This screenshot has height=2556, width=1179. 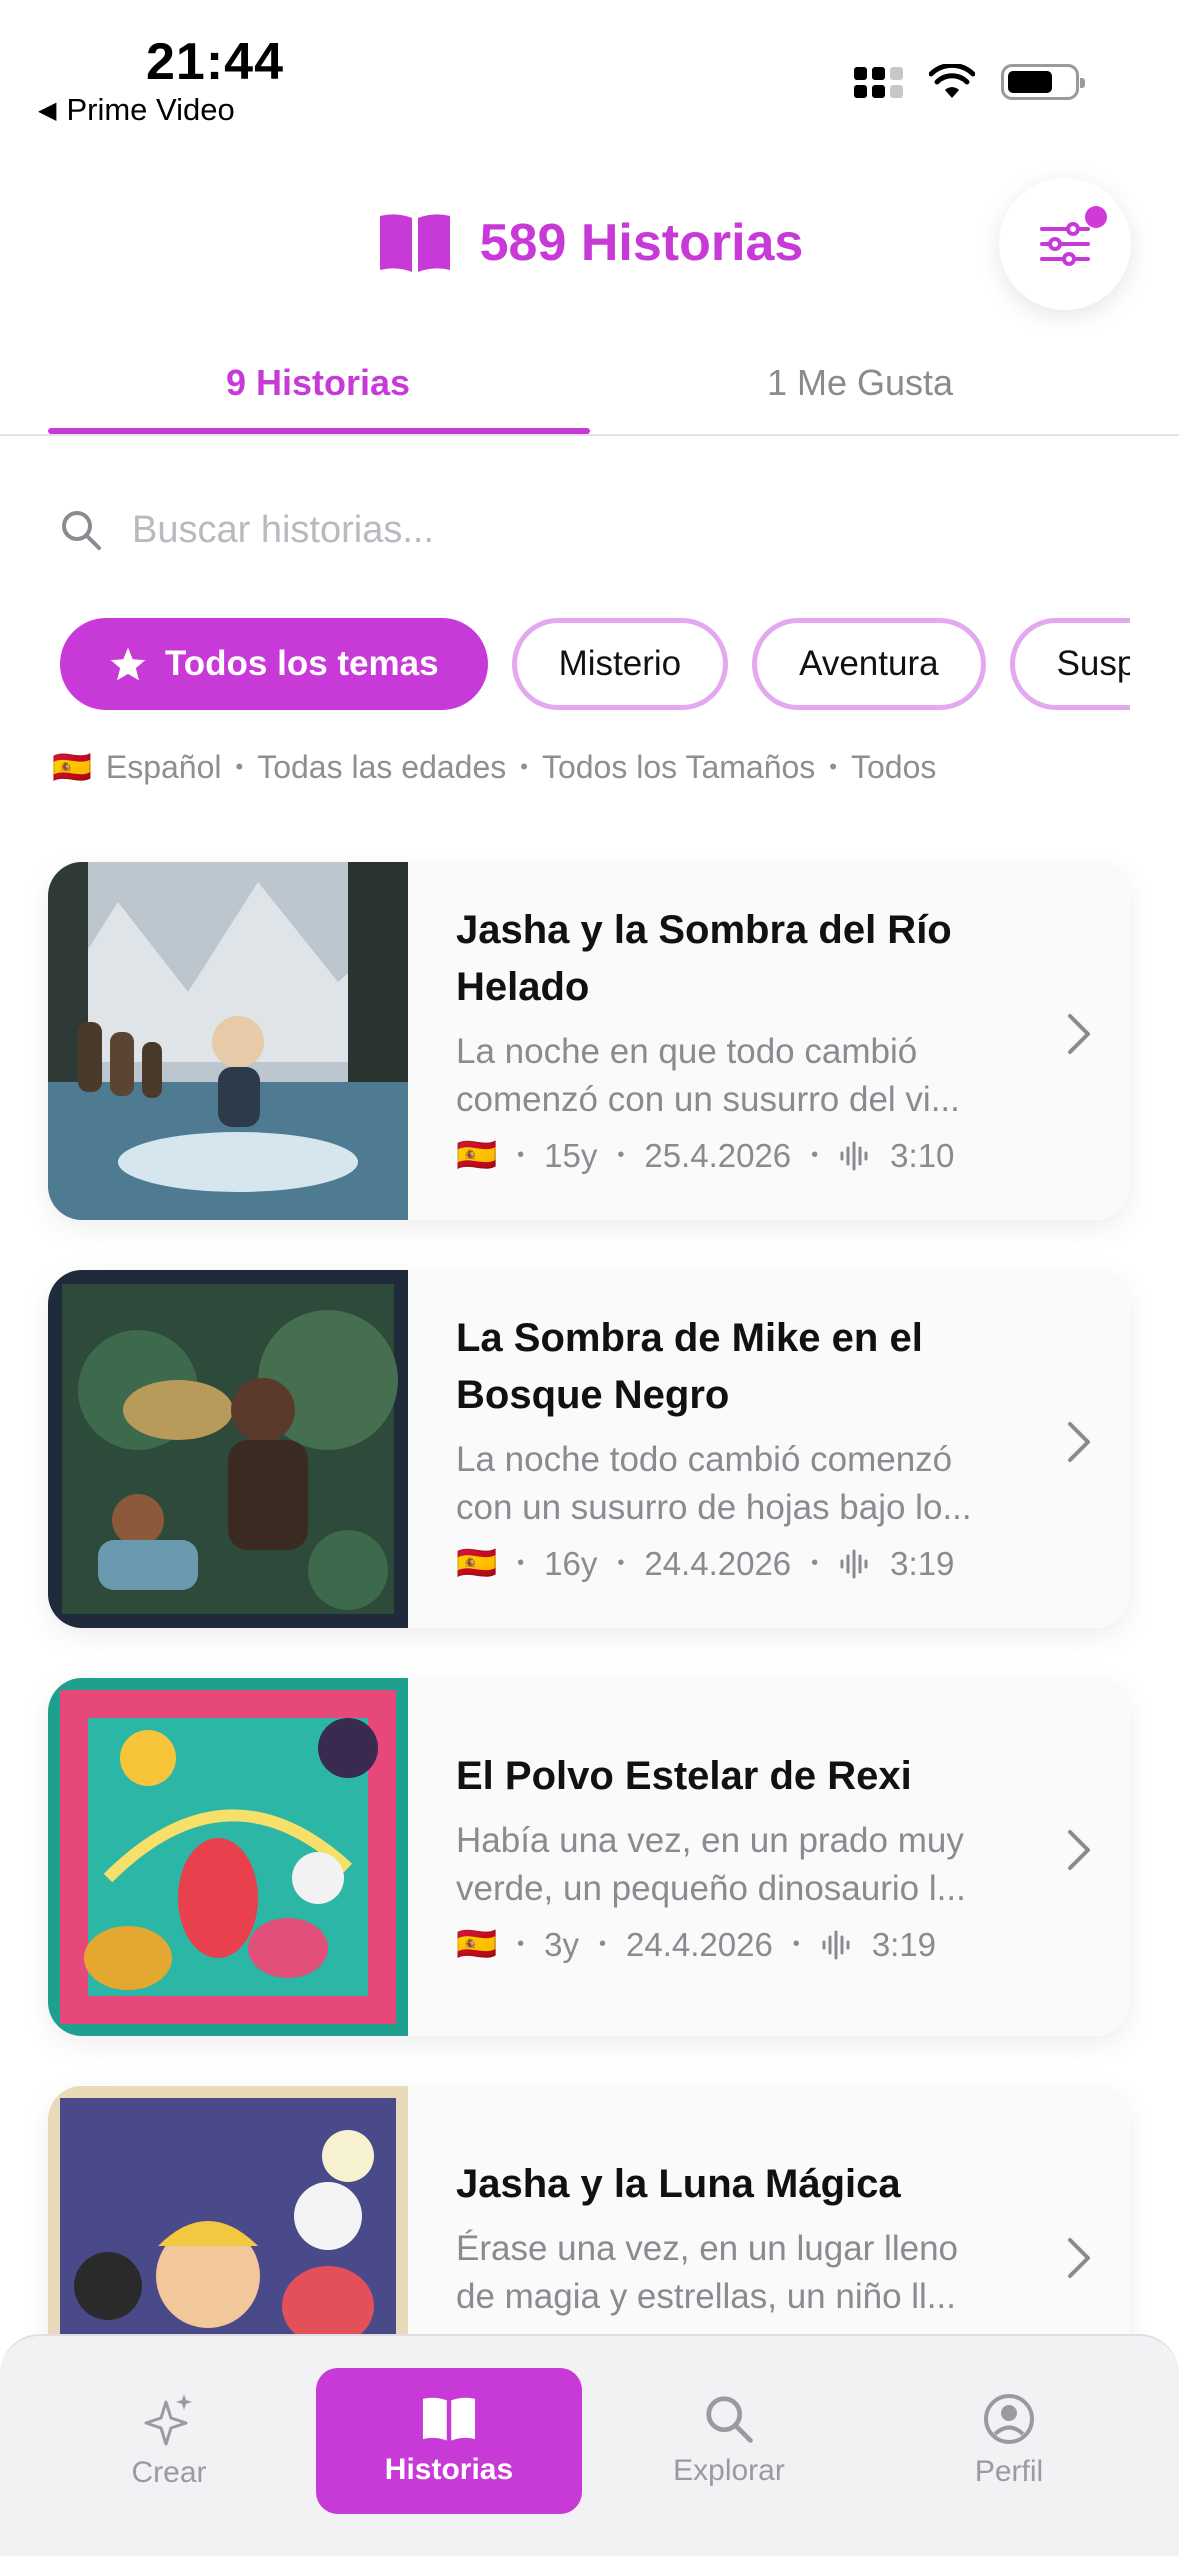 I want to click on chip-todos-los-temas: Todos los temas, so click(x=274, y=664).